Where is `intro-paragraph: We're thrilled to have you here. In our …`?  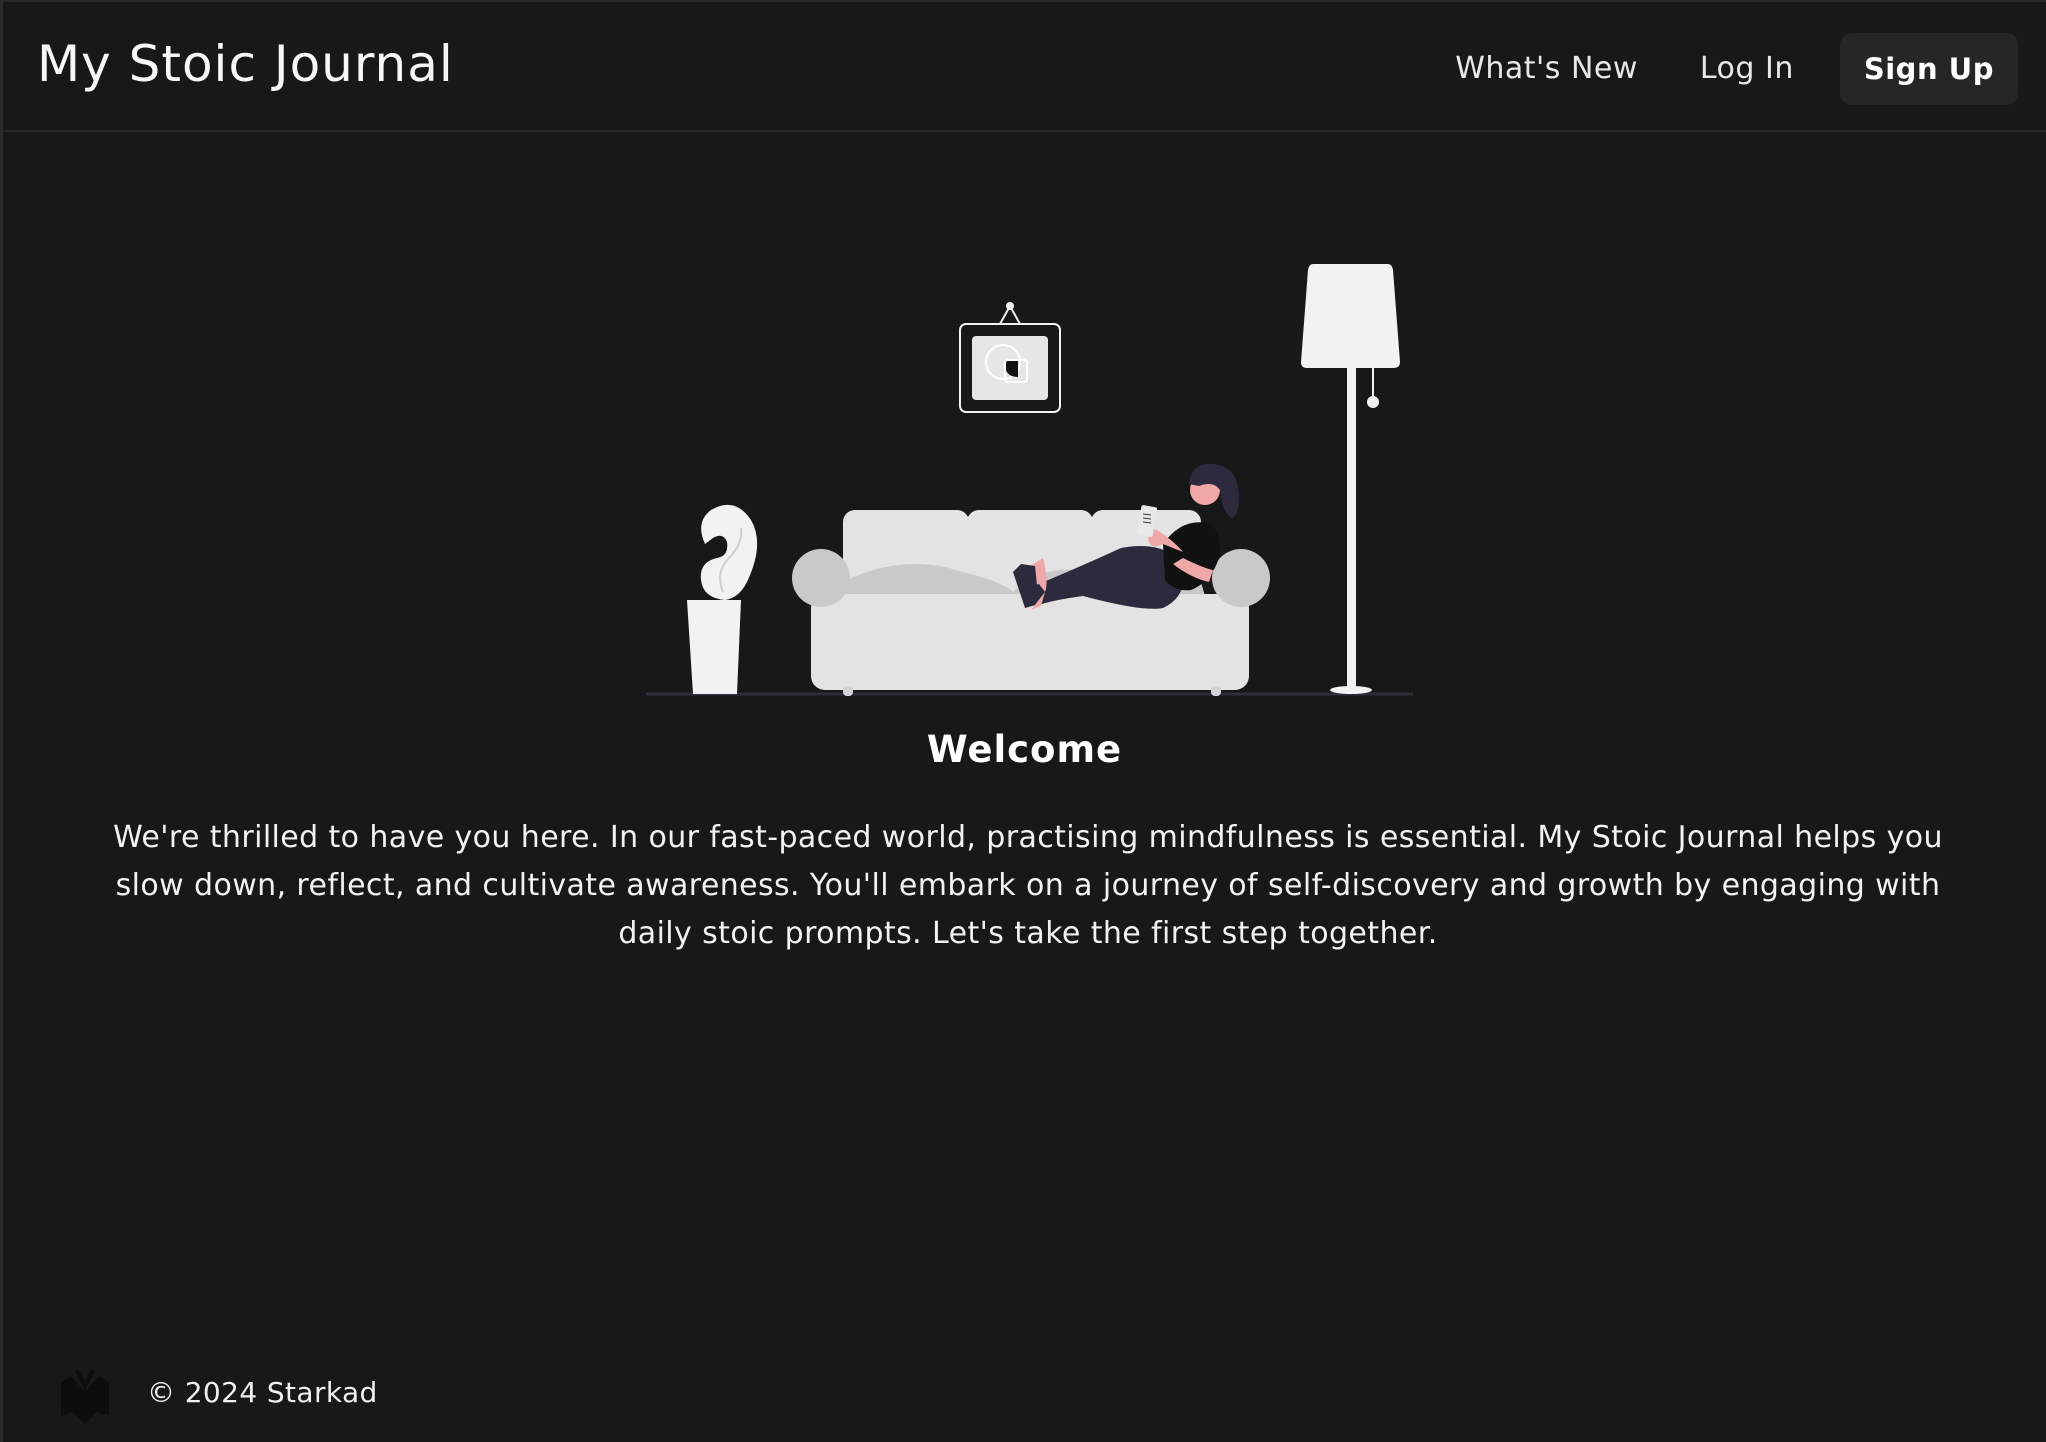 intro-paragraph: We're thrilled to have you here. In our … is located at coordinates (1028, 885).